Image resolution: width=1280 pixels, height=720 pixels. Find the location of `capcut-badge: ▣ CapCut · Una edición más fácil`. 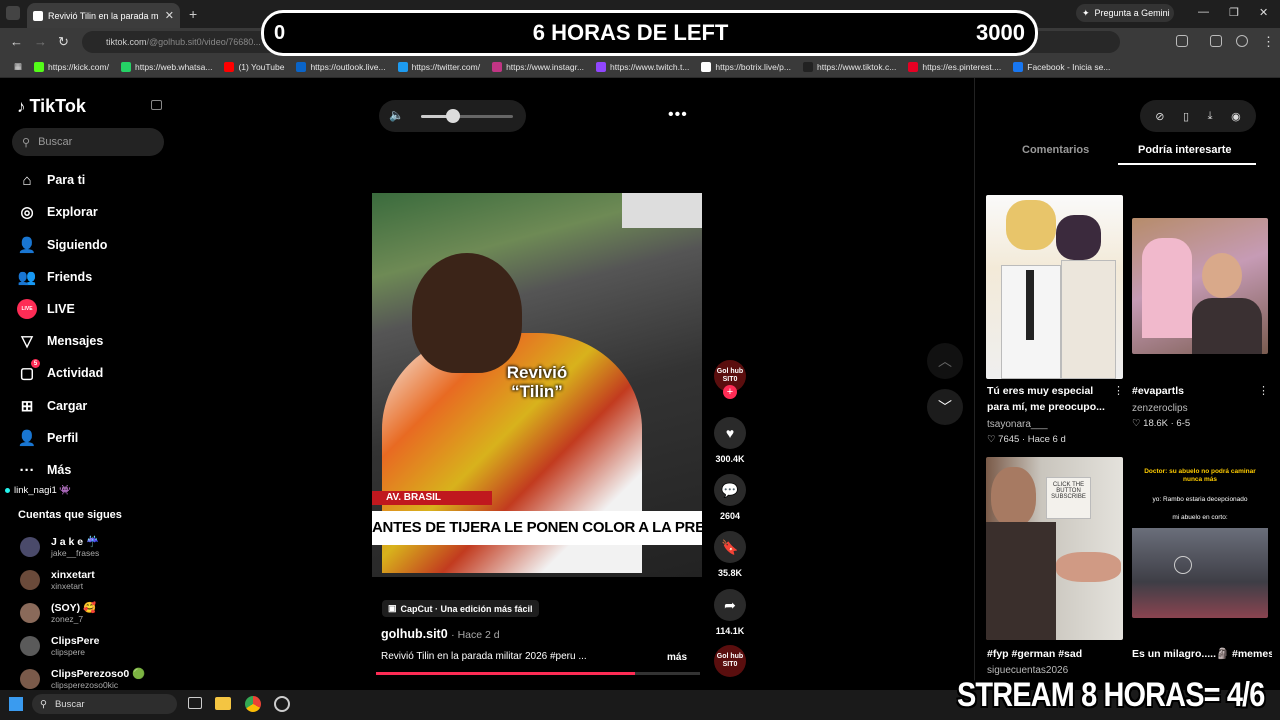

capcut-badge: ▣ CapCut · Una edición más fácil is located at coordinates (460, 608).